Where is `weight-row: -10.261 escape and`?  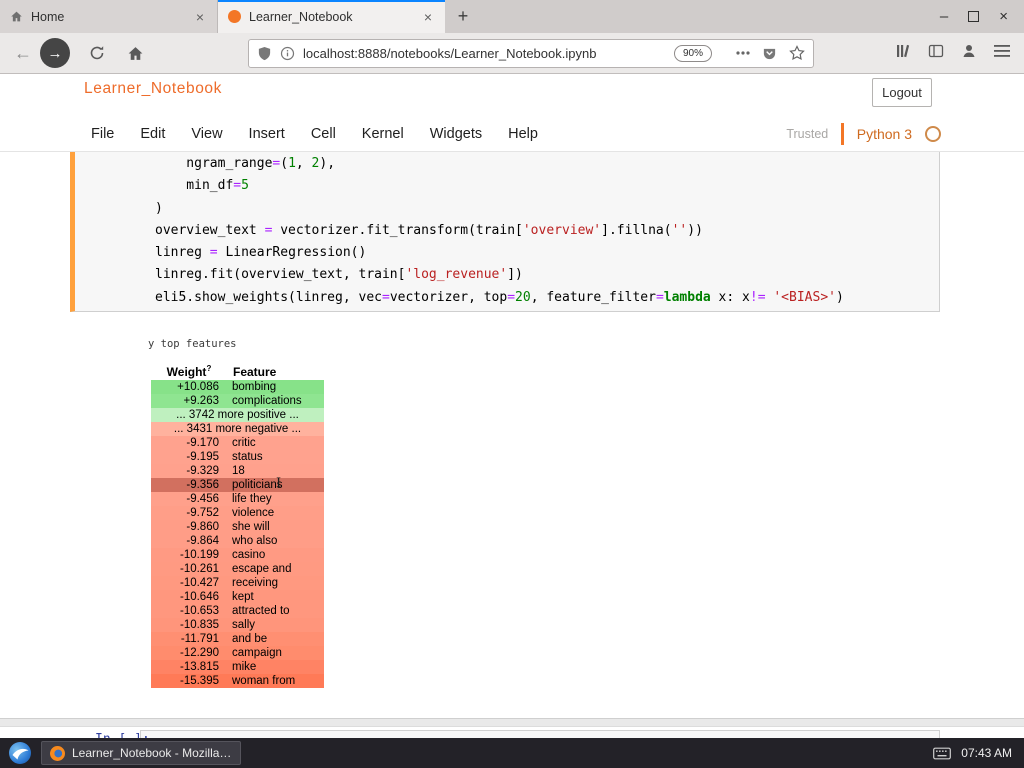
weight-row: -10.261 escape and is located at coordinates (237, 569).